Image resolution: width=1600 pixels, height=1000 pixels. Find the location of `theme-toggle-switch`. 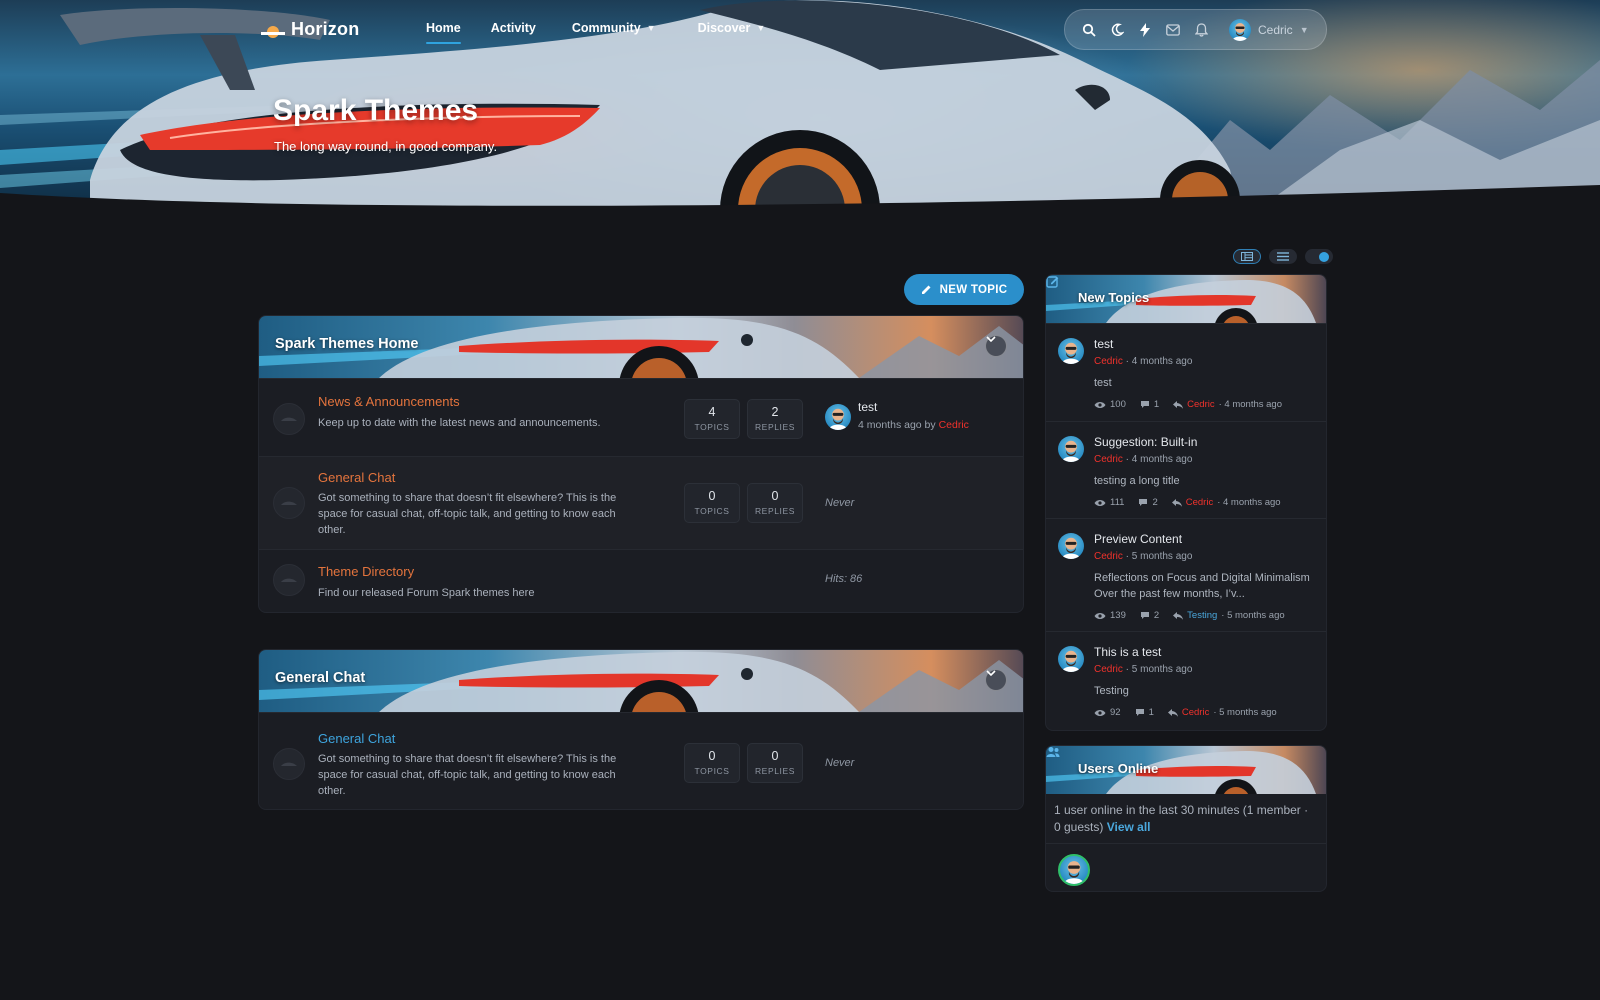

theme-toggle-switch is located at coordinates (1319, 256).